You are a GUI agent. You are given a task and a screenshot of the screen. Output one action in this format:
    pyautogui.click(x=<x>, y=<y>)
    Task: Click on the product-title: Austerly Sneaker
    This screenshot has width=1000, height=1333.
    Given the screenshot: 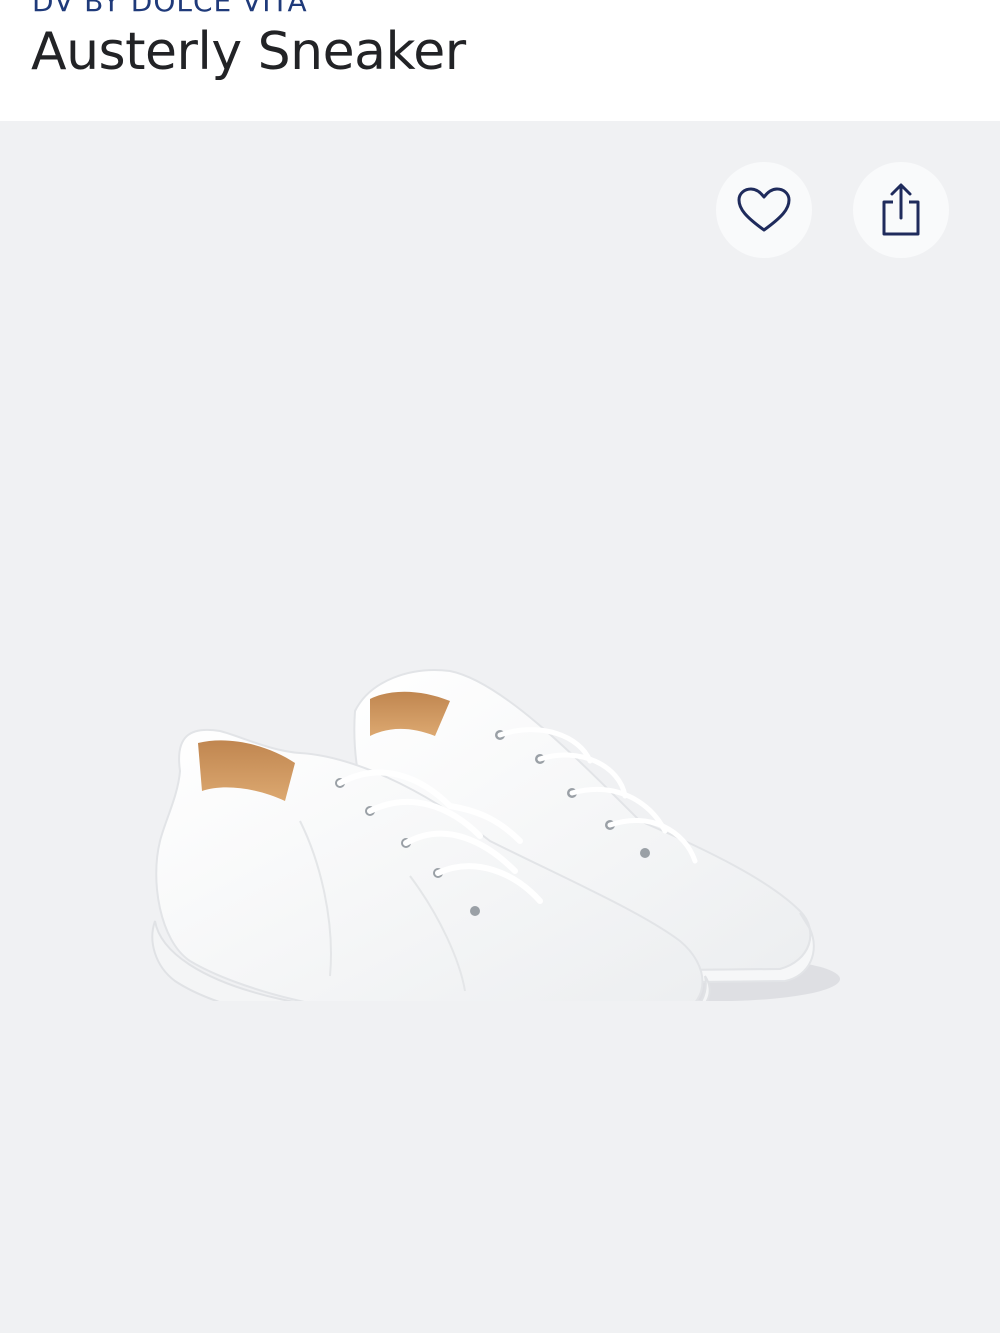 What is the action you would take?
    pyautogui.click(x=248, y=52)
    